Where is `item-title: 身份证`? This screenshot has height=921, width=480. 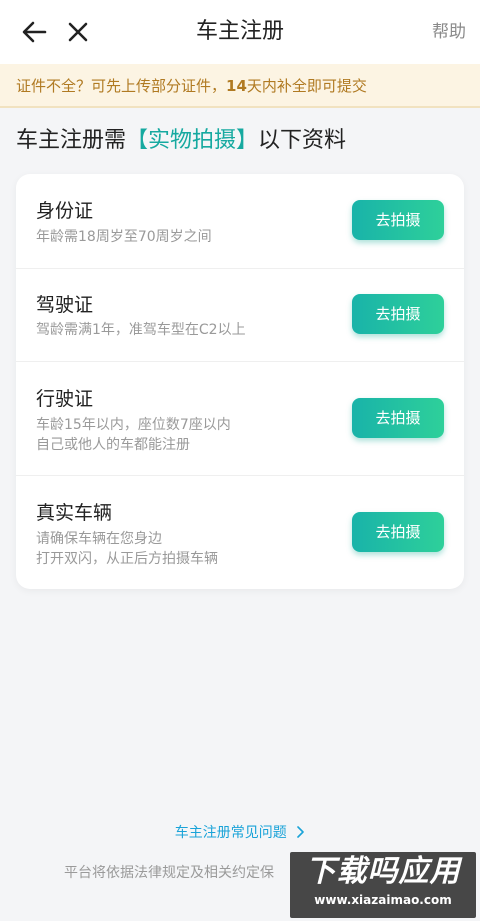
item-title: 身份证 is located at coordinates (65, 211).